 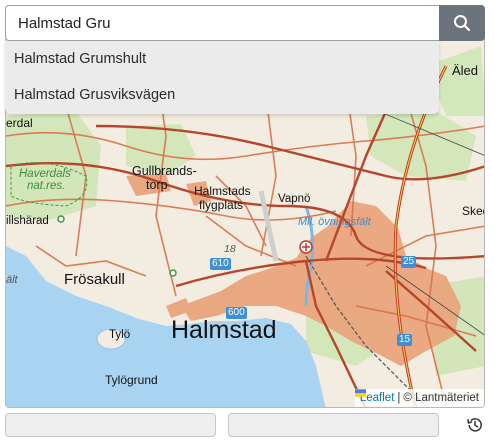 I want to click on map-label-ovningsfalt: Mll. övningsfält, so click(x=334, y=222).